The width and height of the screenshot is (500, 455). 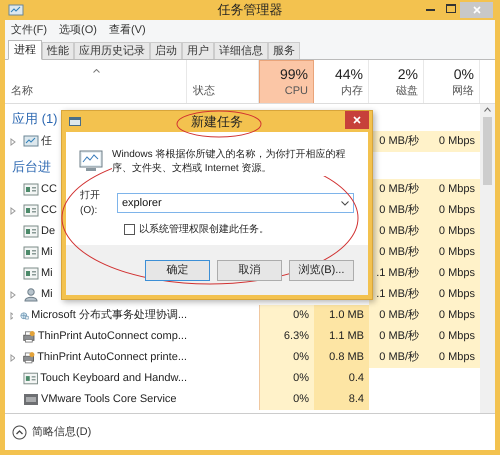 What do you see at coordinates (396, 81) in the screenshot?
I see `column-header: 2% 磁盘` at bounding box center [396, 81].